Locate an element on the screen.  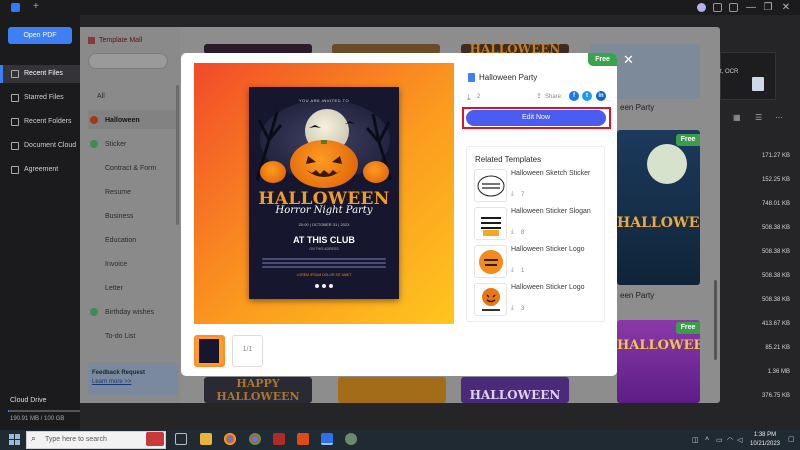
grid-view-icon: ▦ is located at coordinates (737, 117).